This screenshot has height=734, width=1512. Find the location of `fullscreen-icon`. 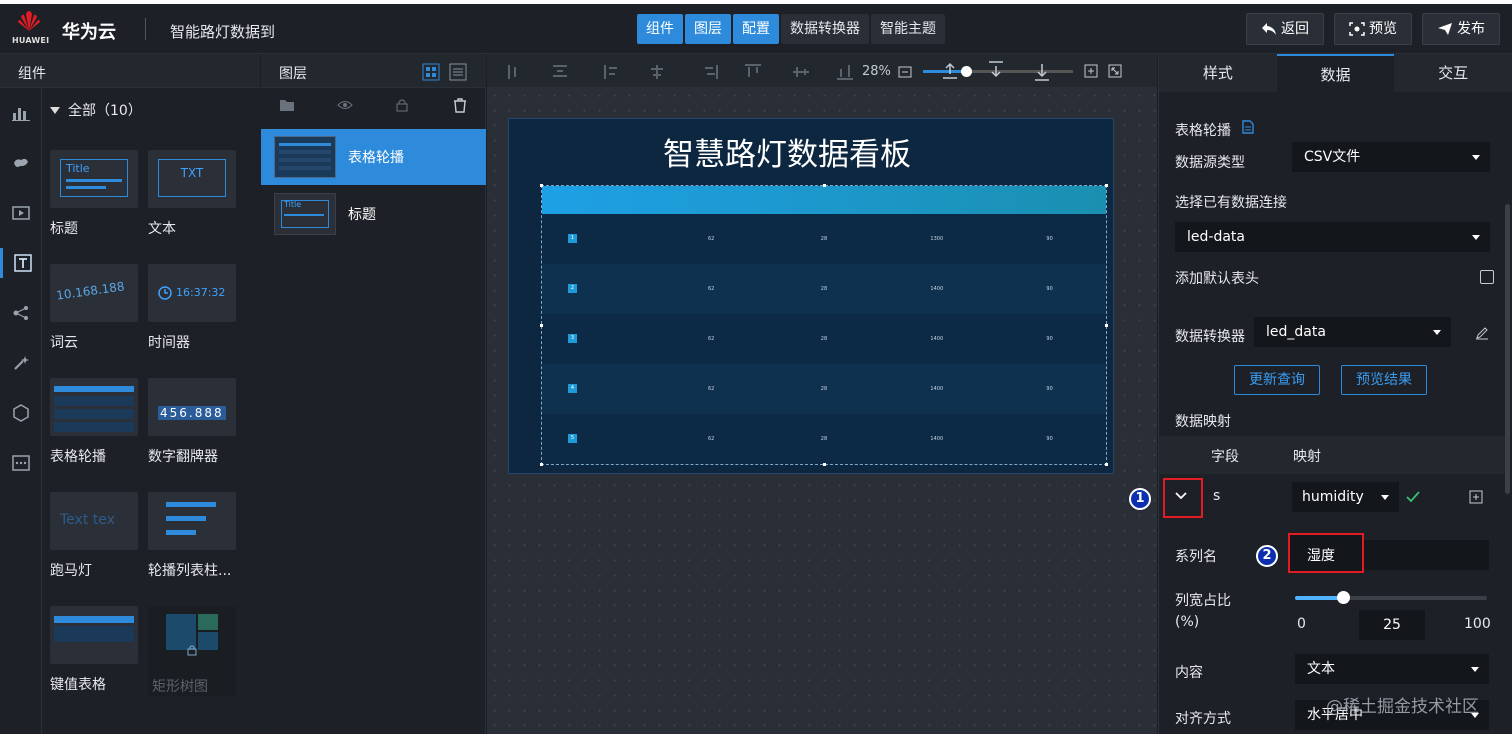

fullscreen-icon is located at coordinates (1115, 71).